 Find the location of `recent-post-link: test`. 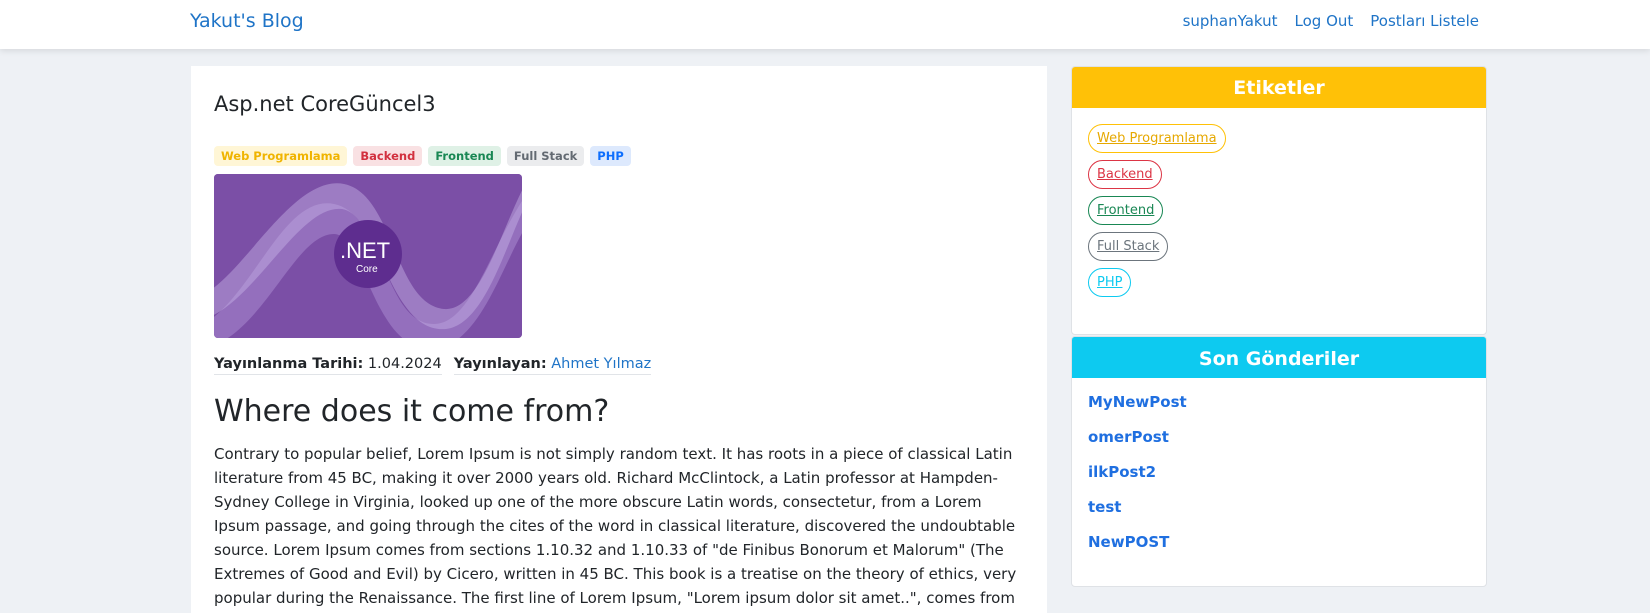

recent-post-link: test is located at coordinates (1104, 507).